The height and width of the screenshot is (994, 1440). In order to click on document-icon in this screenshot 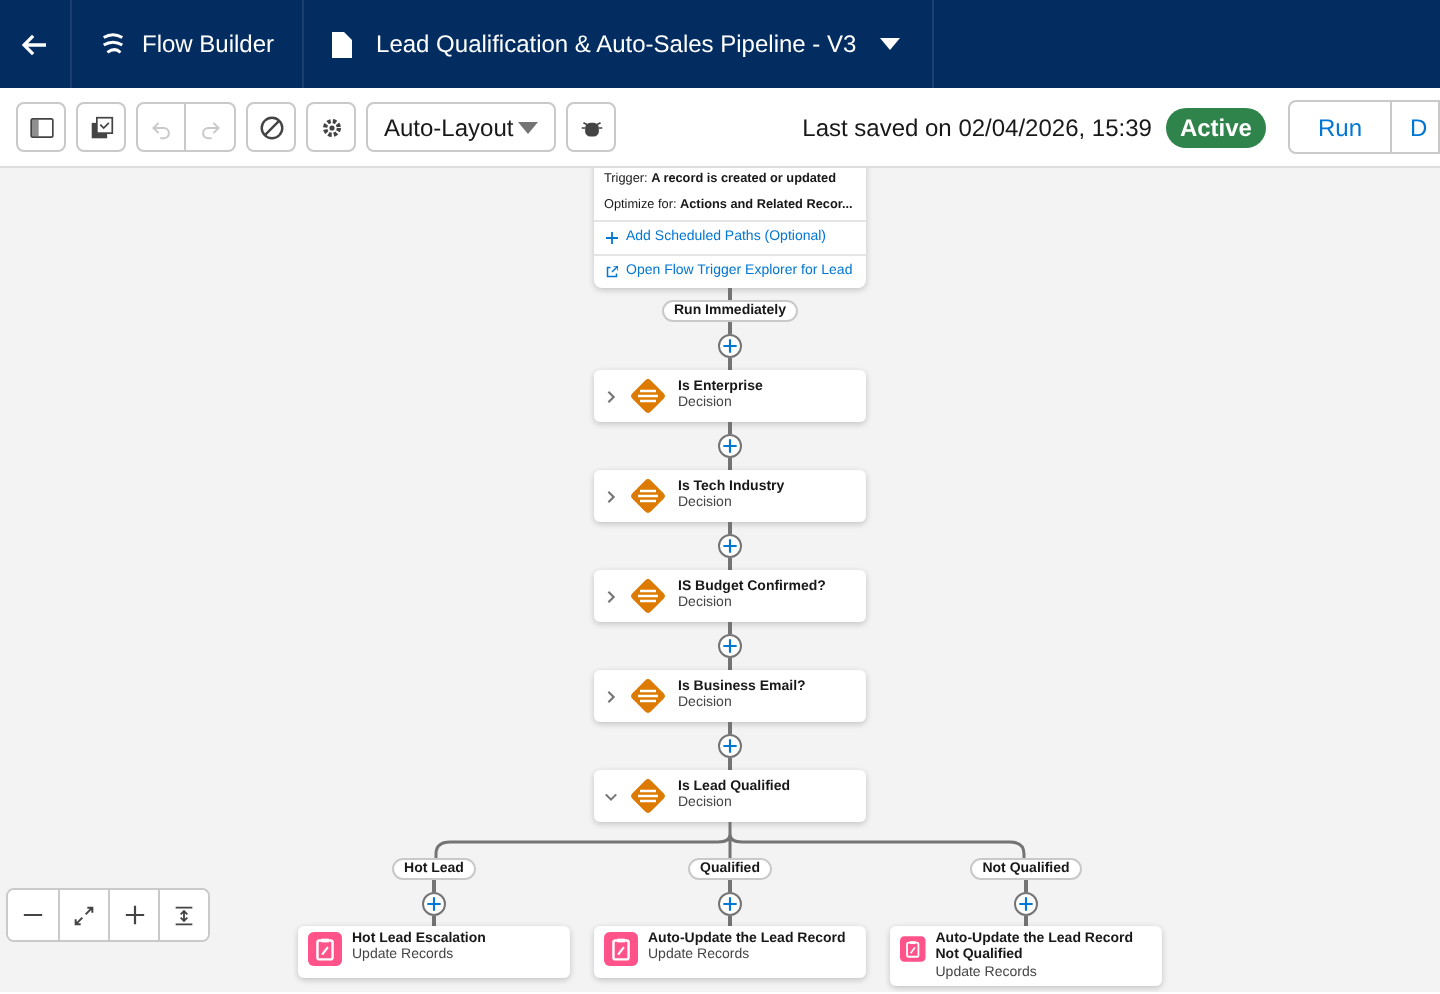, I will do `click(342, 44)`.